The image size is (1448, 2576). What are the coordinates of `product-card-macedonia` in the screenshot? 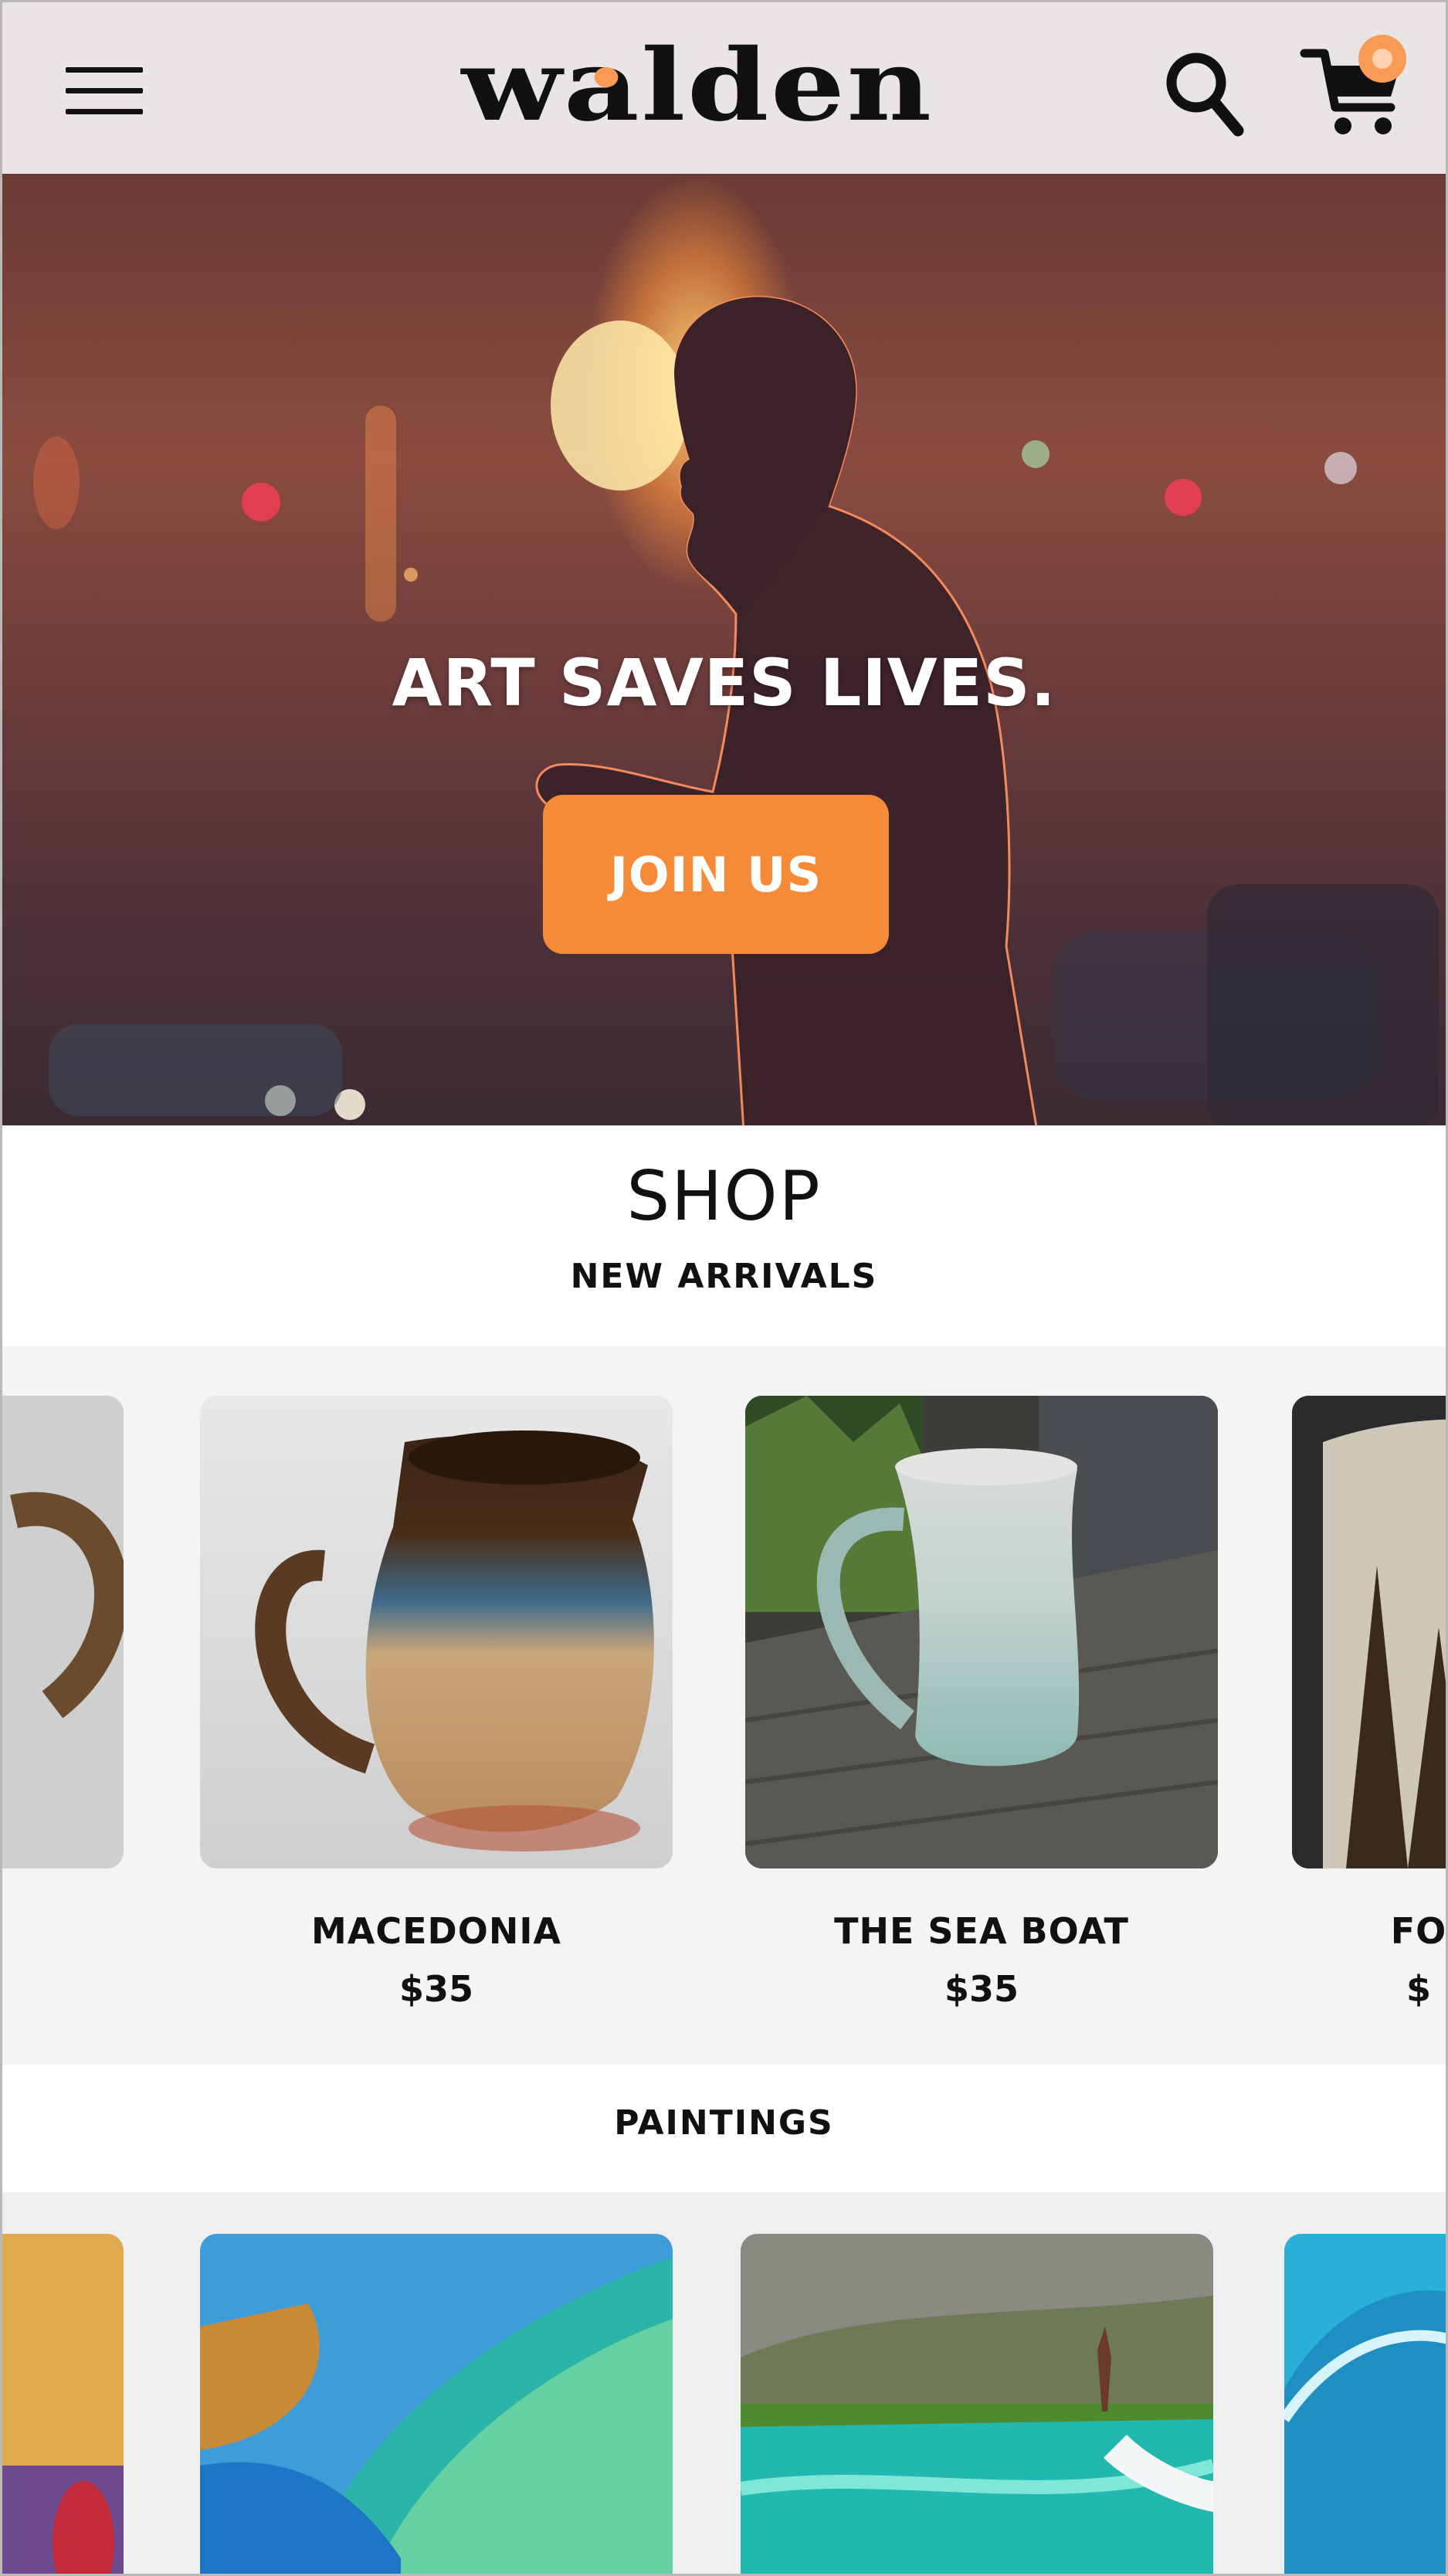 It's located at (436, 1632).